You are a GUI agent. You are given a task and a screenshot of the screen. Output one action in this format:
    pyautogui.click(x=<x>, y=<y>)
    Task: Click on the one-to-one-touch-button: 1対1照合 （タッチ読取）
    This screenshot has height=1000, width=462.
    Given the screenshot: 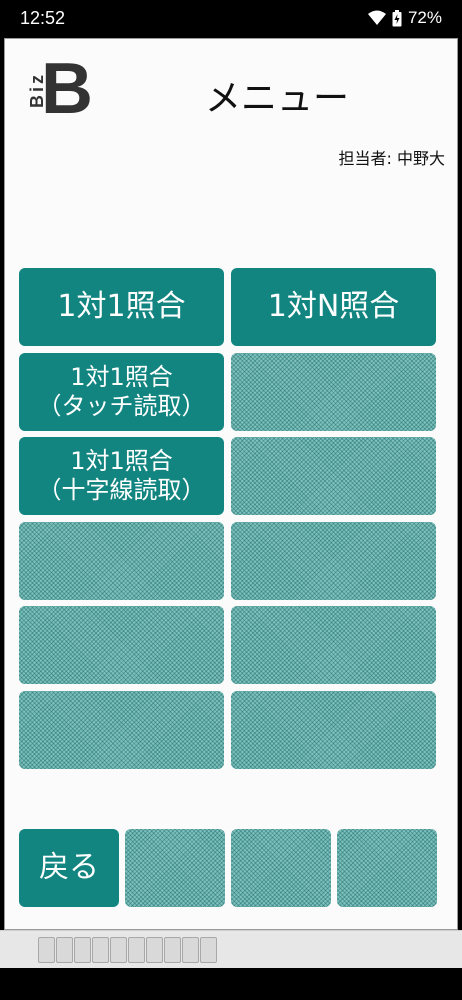 What is the action you would take?
    pyautogui.click(x=121, y=392)
    